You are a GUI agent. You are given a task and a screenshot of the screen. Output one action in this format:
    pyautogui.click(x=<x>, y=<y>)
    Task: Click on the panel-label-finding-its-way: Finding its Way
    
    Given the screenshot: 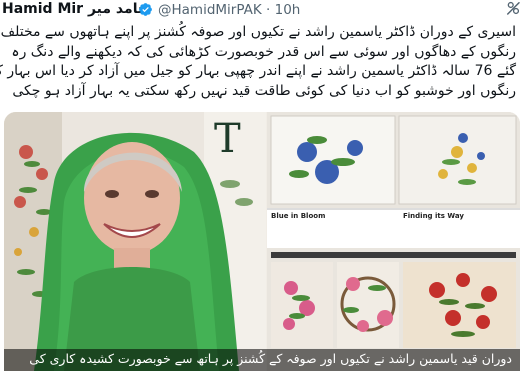 What is the action you would take?
    pyautogui.click(x=433, y=216)
    